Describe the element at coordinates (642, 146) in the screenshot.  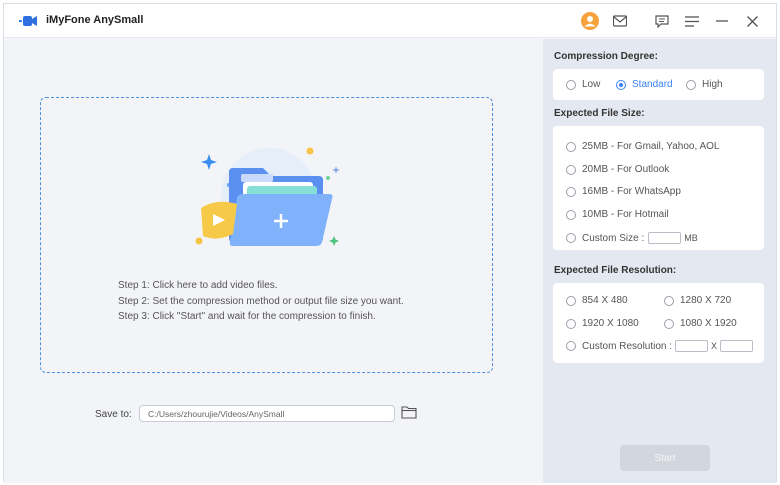
I see `size-25mb-radio: 25MB - For Gmail, Yahoo, AOL` at that location.